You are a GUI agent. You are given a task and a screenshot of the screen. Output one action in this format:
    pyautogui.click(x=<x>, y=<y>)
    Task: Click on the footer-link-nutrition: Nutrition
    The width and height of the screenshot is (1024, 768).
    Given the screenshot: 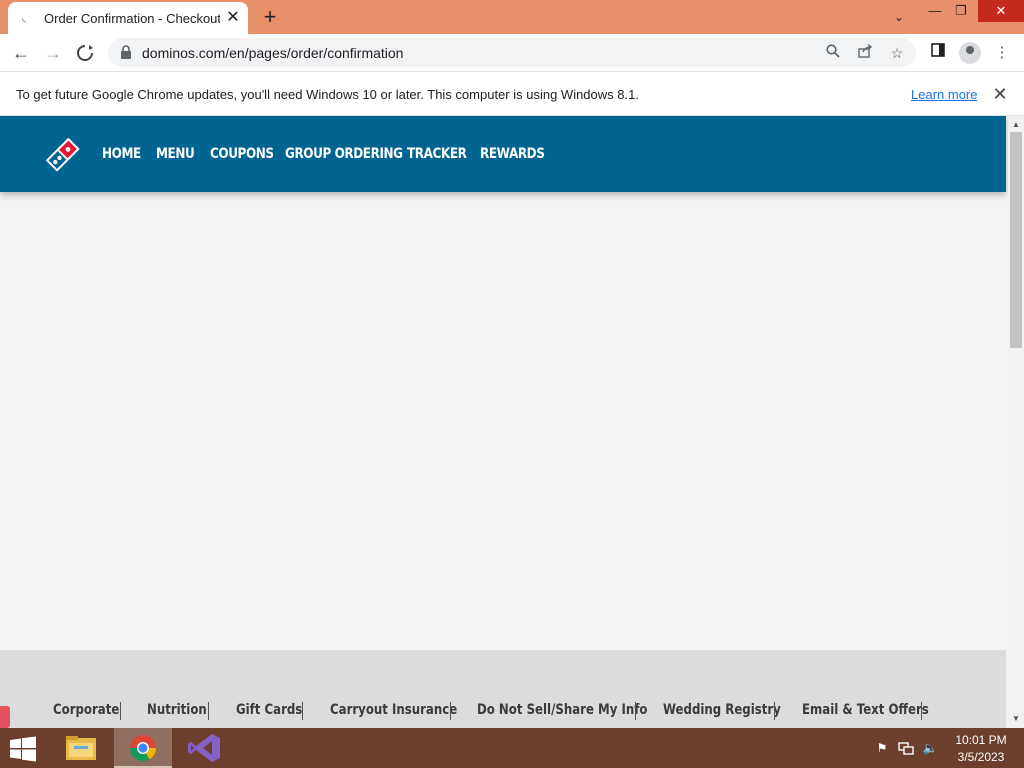 What is the action you would take?
    pyautogui.click(x=177, y=710)
    